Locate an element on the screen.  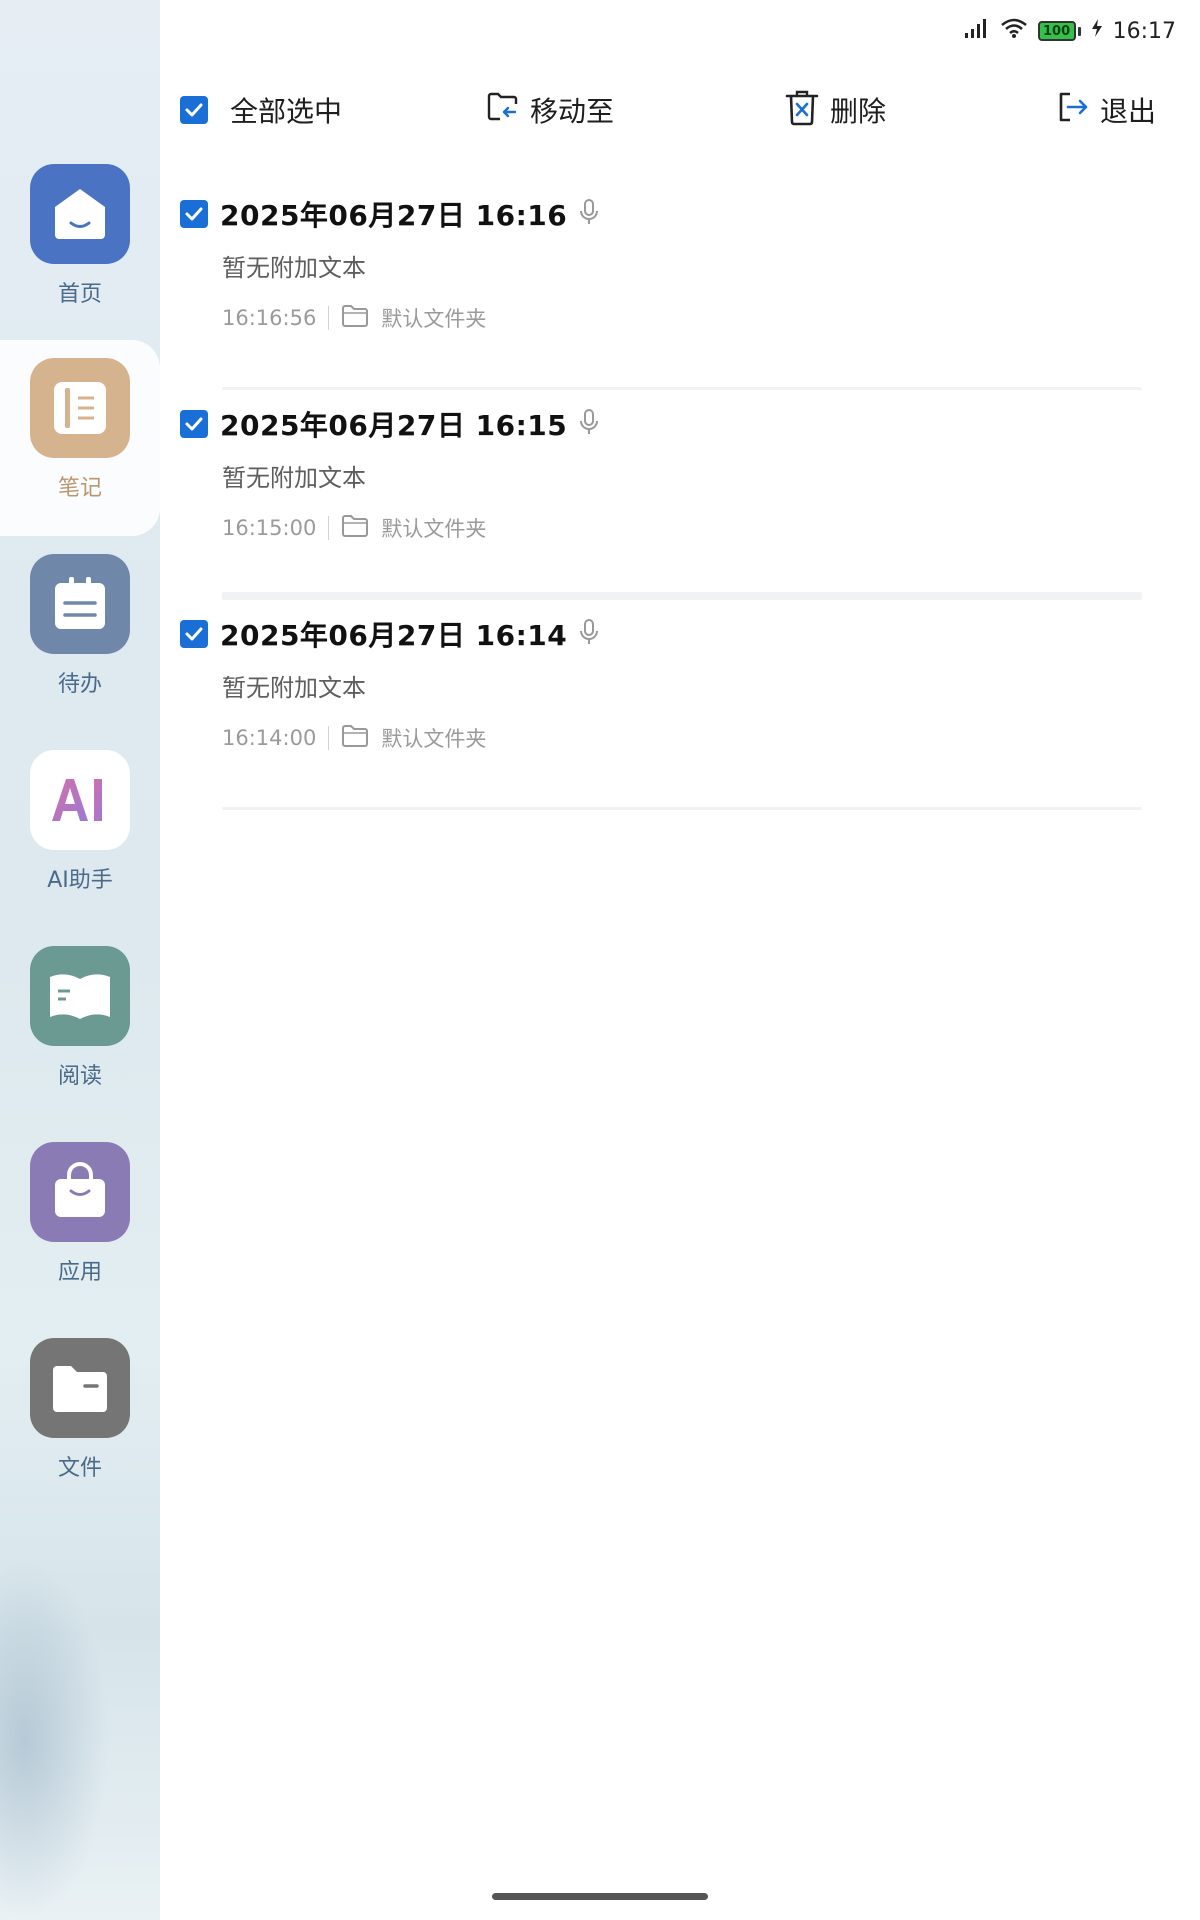
note-title: 2025年06月27日 16:14 is located at coordinates (394, 635).